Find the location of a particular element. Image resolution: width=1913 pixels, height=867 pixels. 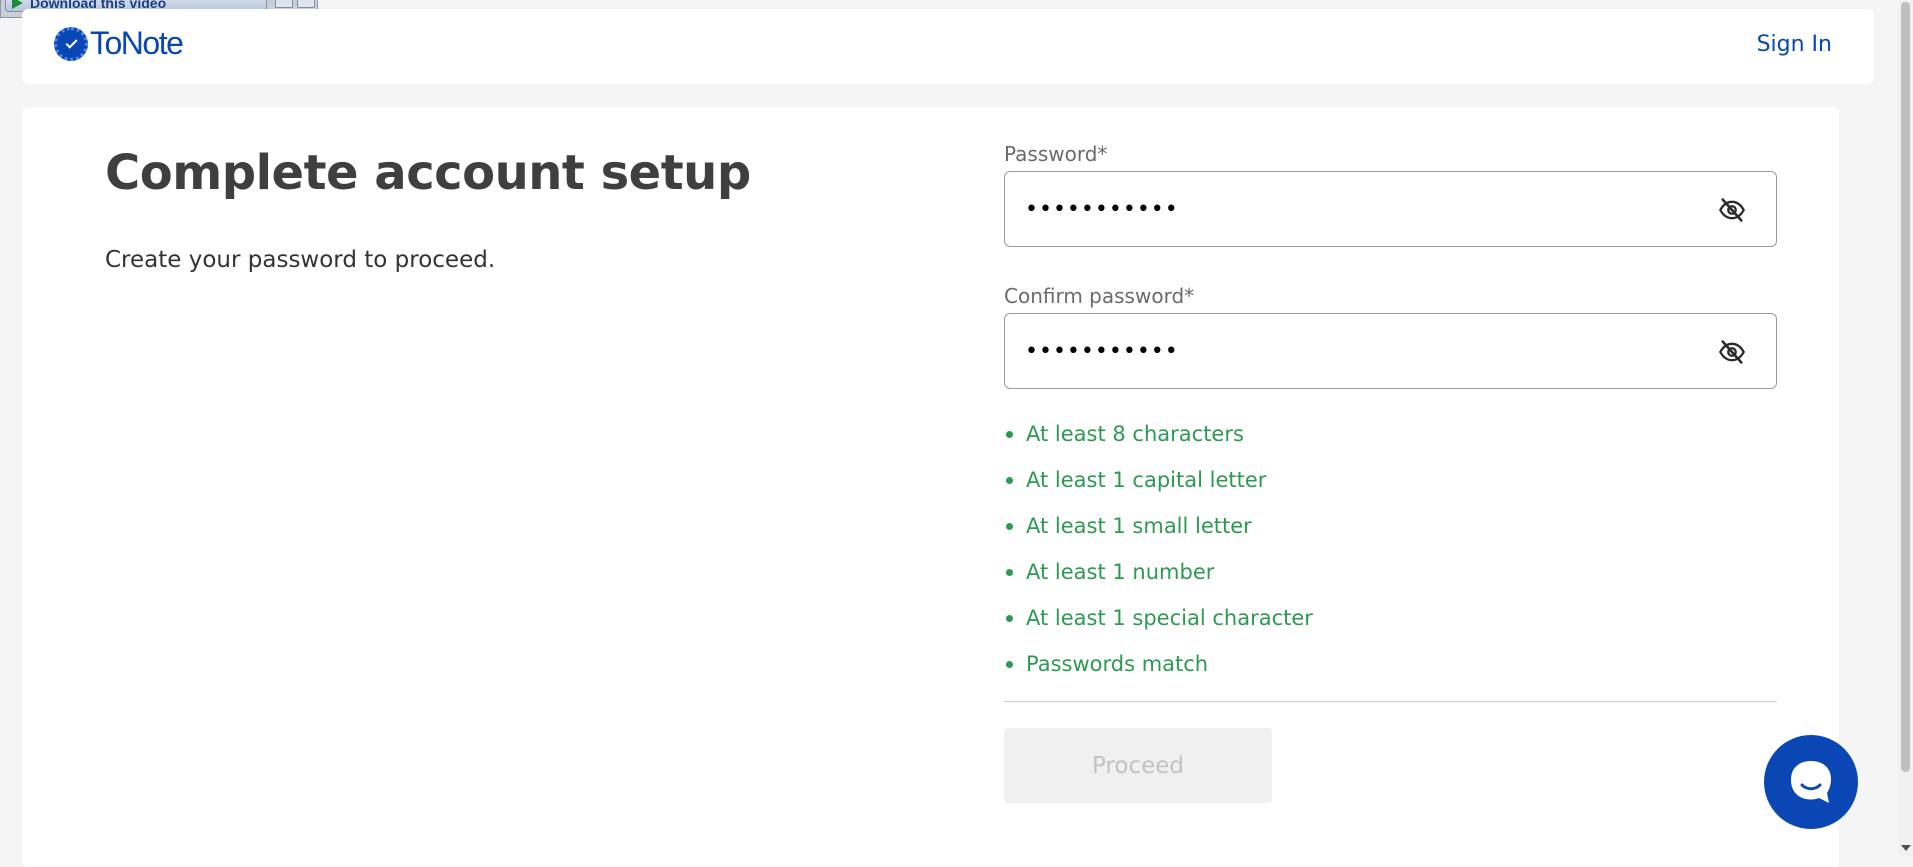

confirm-password-field is located at coordinates (1390, 351).